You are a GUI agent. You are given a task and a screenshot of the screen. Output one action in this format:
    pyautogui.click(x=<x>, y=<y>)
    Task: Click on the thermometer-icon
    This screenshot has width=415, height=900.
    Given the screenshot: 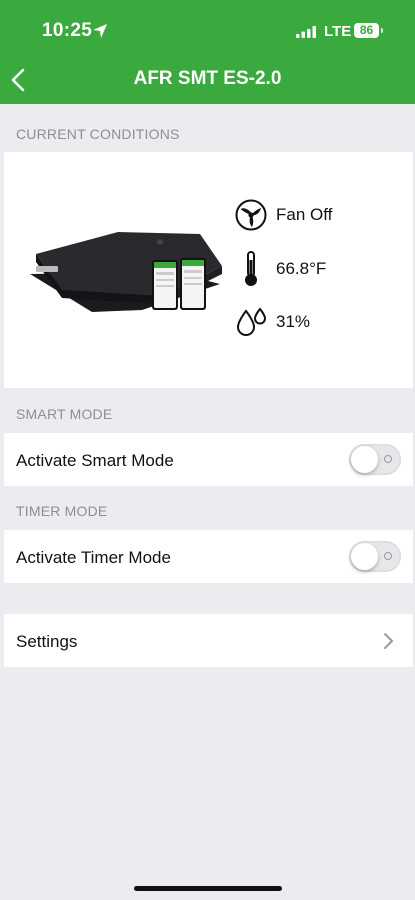 What is the action you would take?
    pyautogui.click(x=251, y=268)
    